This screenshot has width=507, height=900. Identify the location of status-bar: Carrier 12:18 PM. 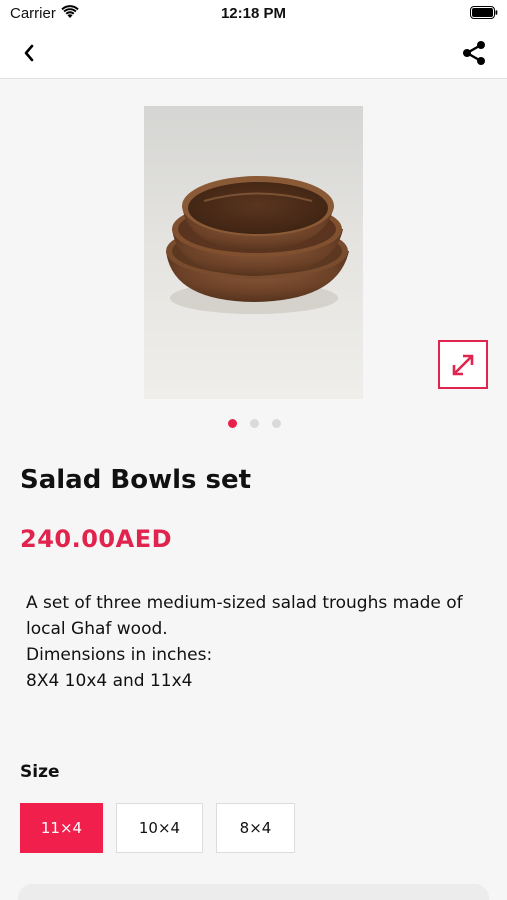
(253, 14).